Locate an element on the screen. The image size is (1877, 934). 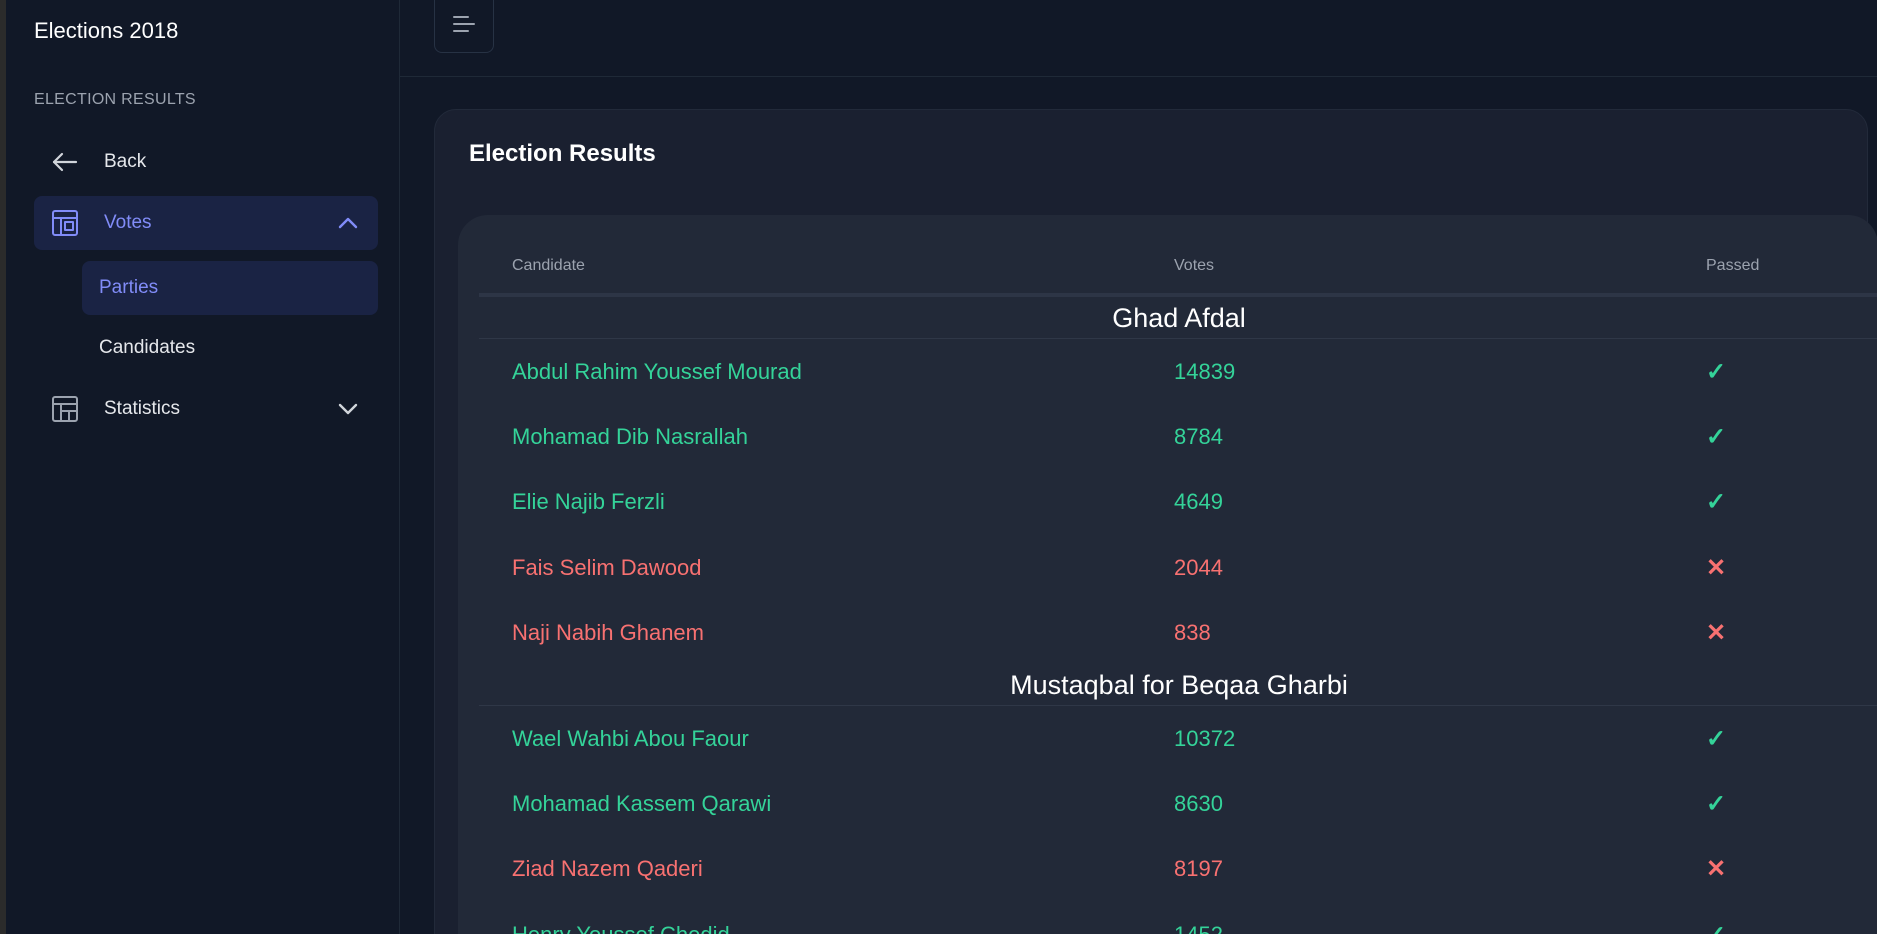
table-row: Wael Wahbi Abou Faour 10372 ✓ is located at coordinates (1178, 738).